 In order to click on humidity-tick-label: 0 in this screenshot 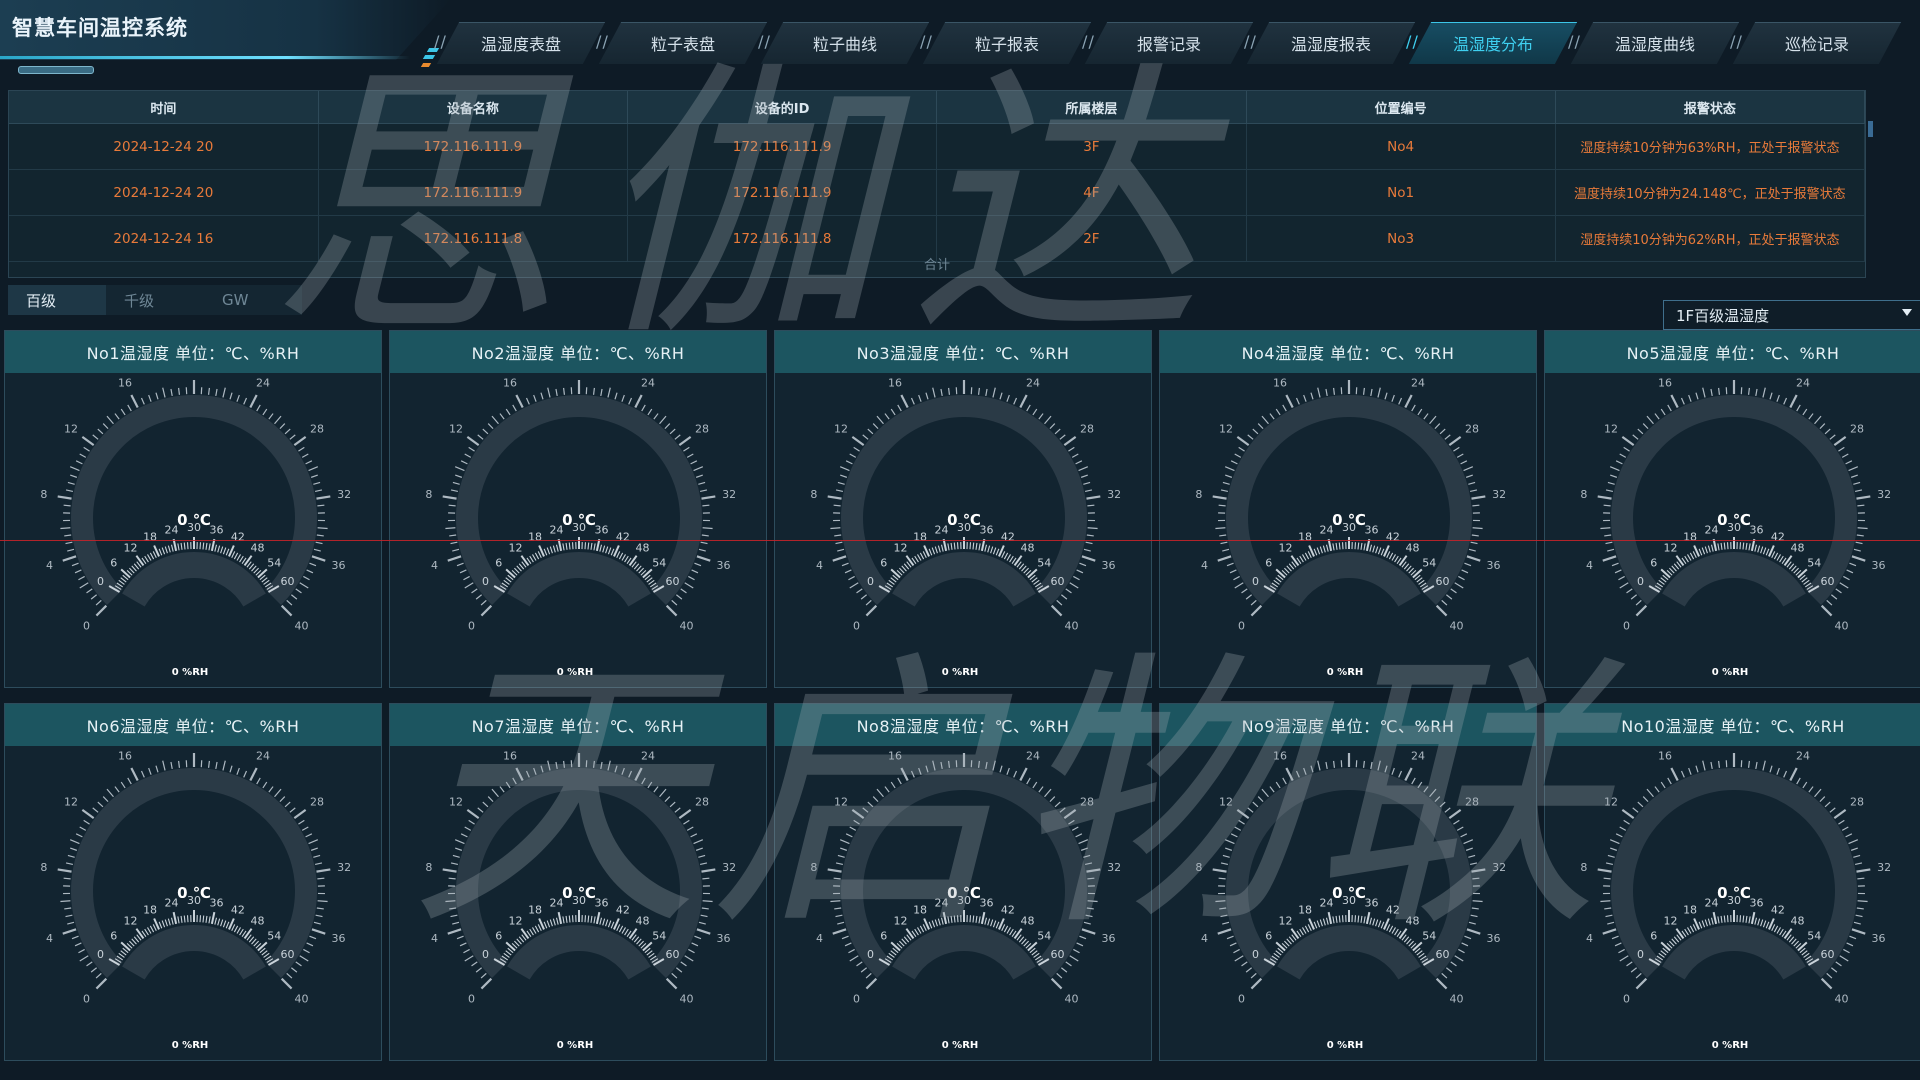, I will do `click(1640, 581)`.